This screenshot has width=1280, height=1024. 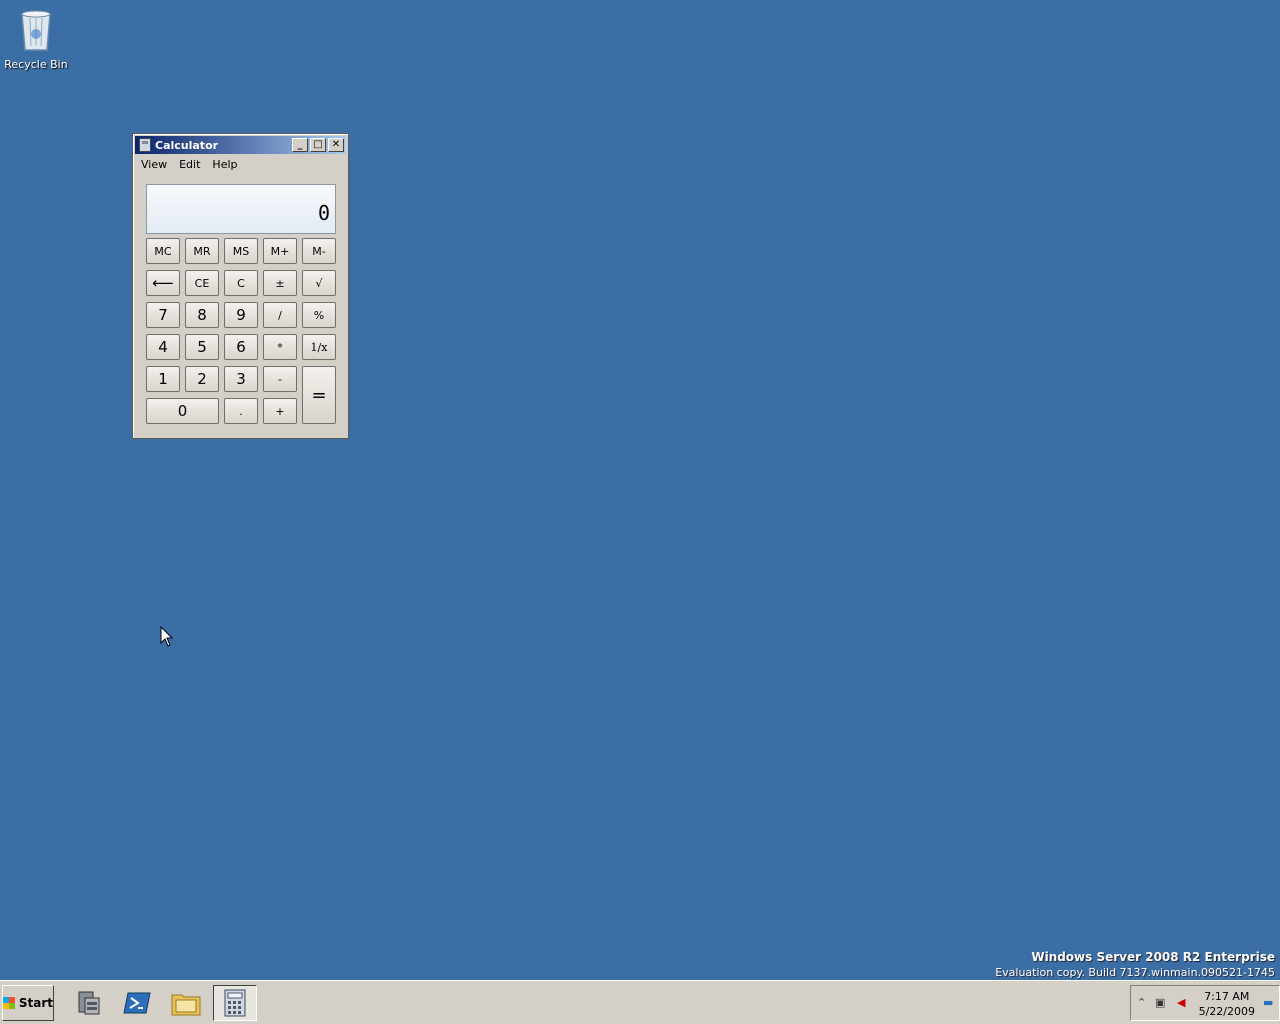 I want to click on close-button: ✕, so click(x=336, y=145).